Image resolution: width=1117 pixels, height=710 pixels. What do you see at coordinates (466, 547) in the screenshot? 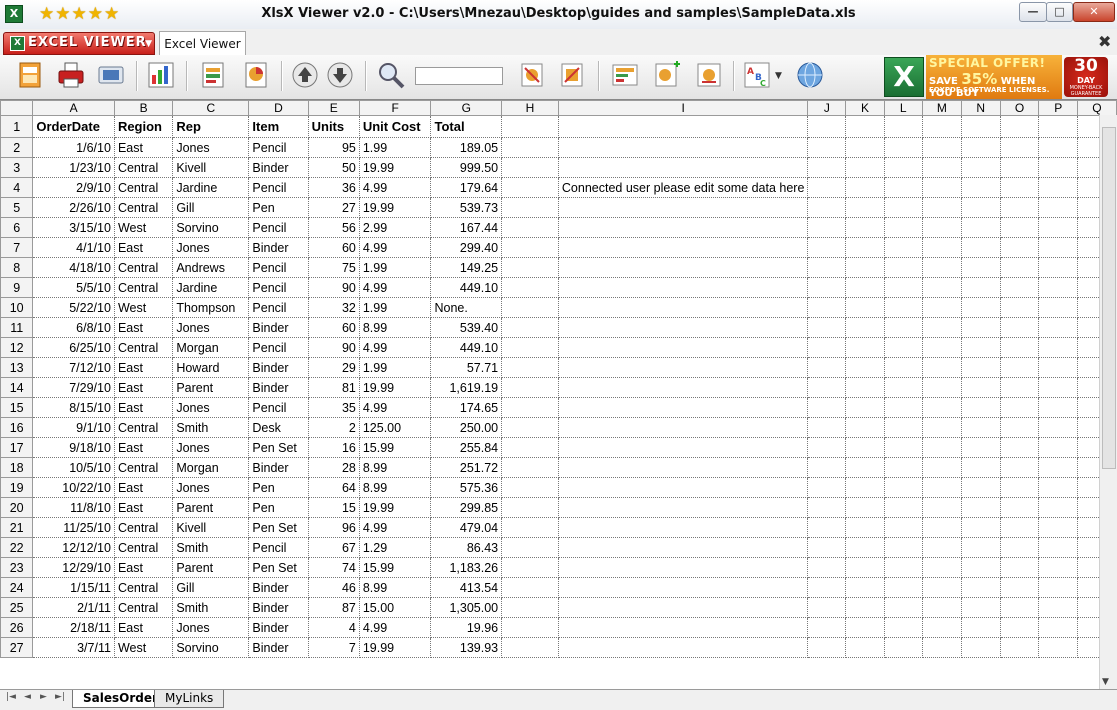
I see `cell: 86.43` at bounding box center [466, 547].